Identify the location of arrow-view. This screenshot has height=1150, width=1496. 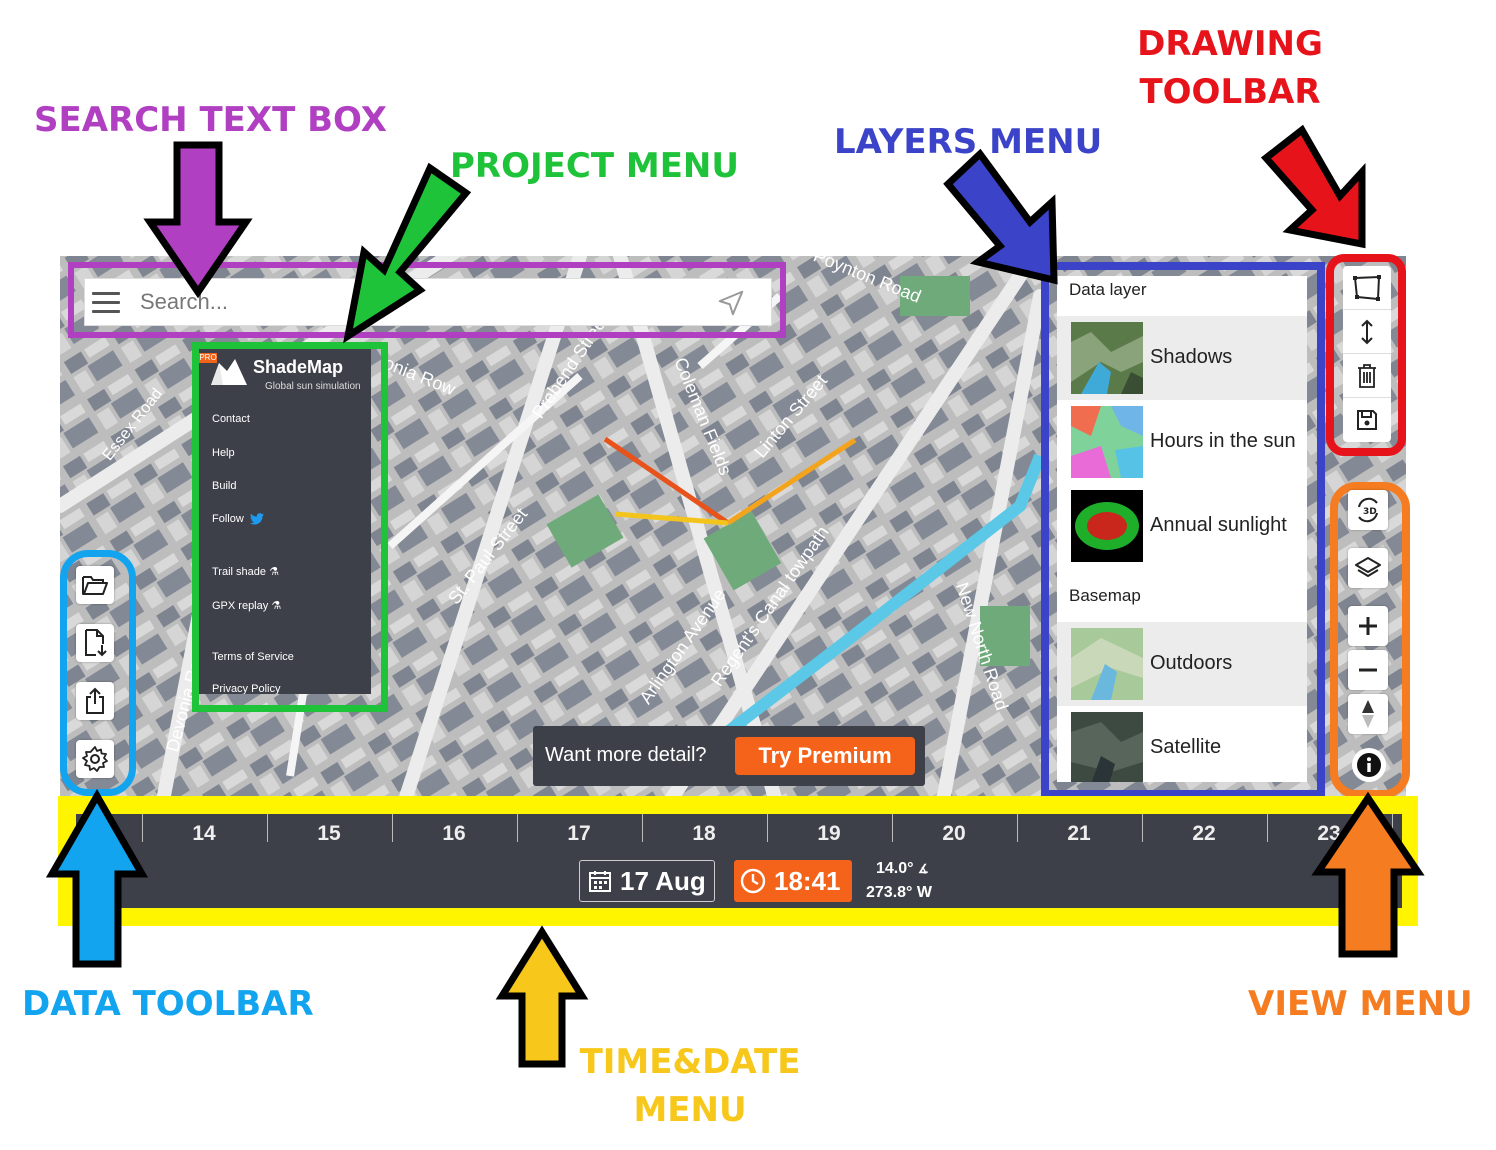
(1368, 874).